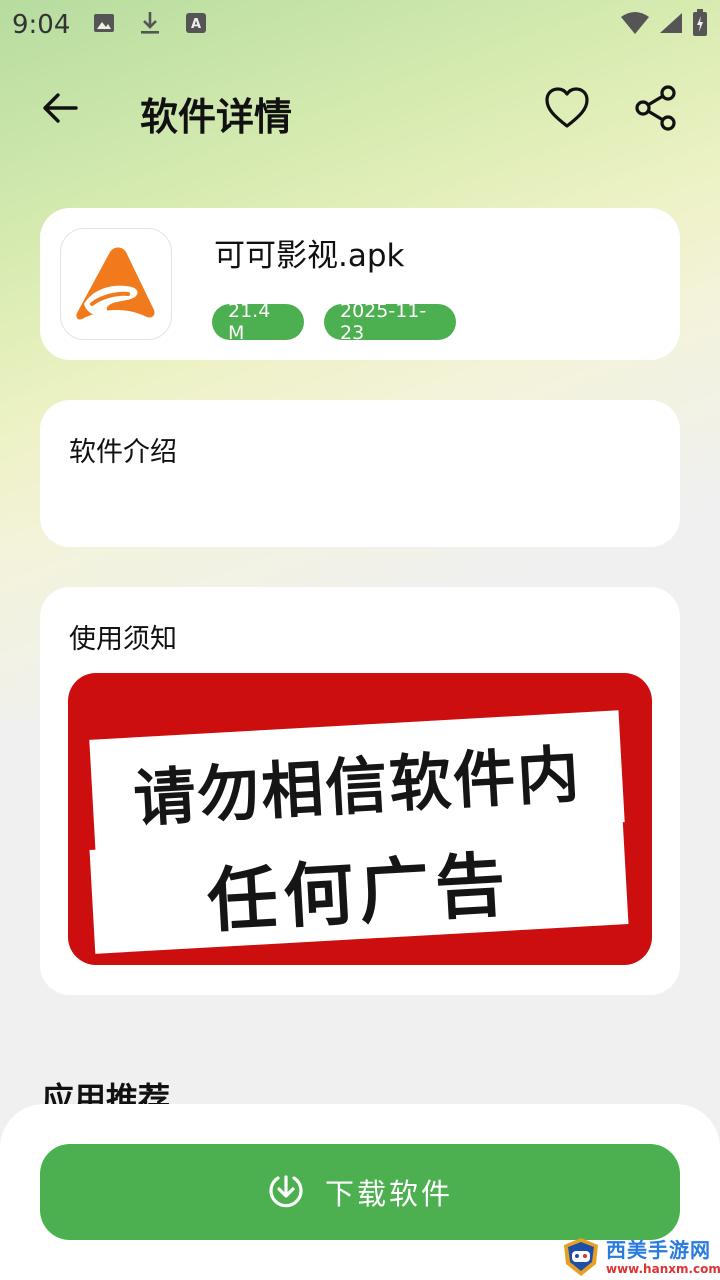 Image resolution: width=720 pixels, height=1280 pixels. What do you see at coordinates (663, 1268) in the screenshot?
I see `watermark-url: www.hanxm.com` at bounding box center [663, 1268].